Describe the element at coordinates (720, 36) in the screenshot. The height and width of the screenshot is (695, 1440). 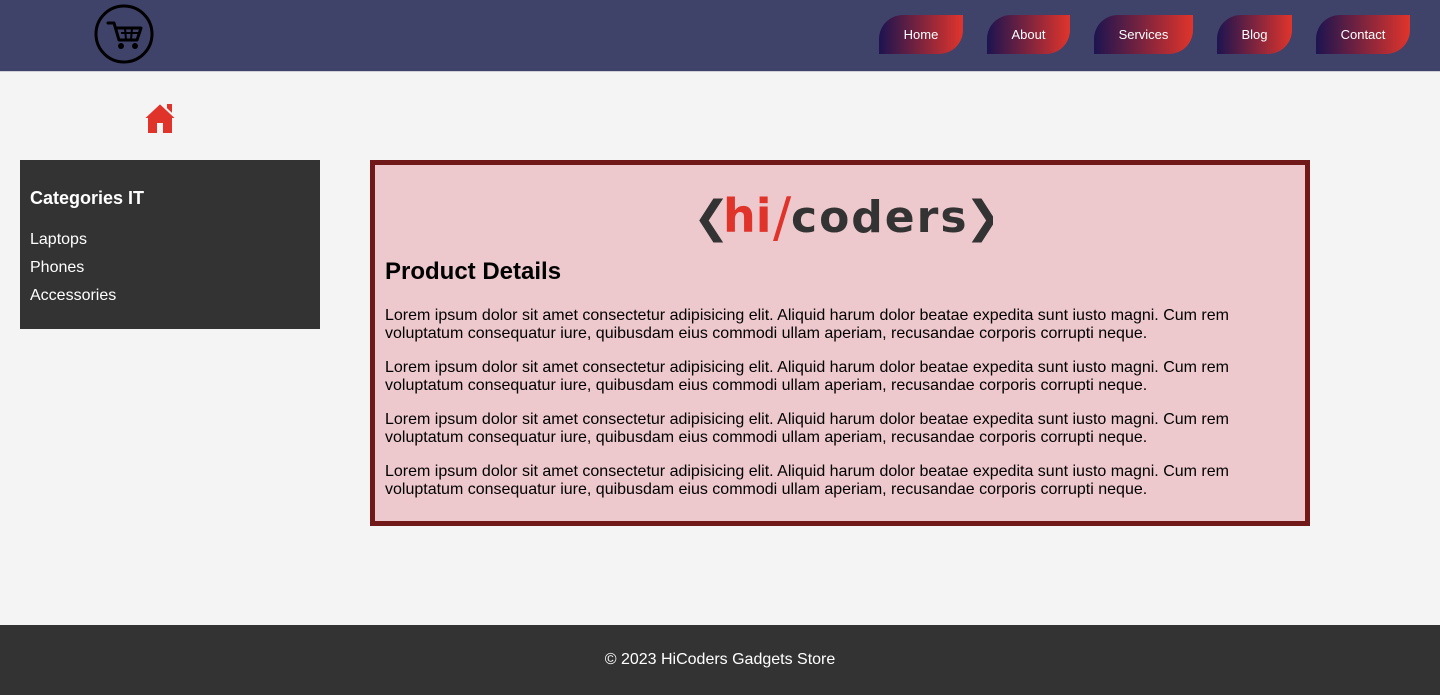
I see `site-header: Home About Services Blog Contact` at that location.